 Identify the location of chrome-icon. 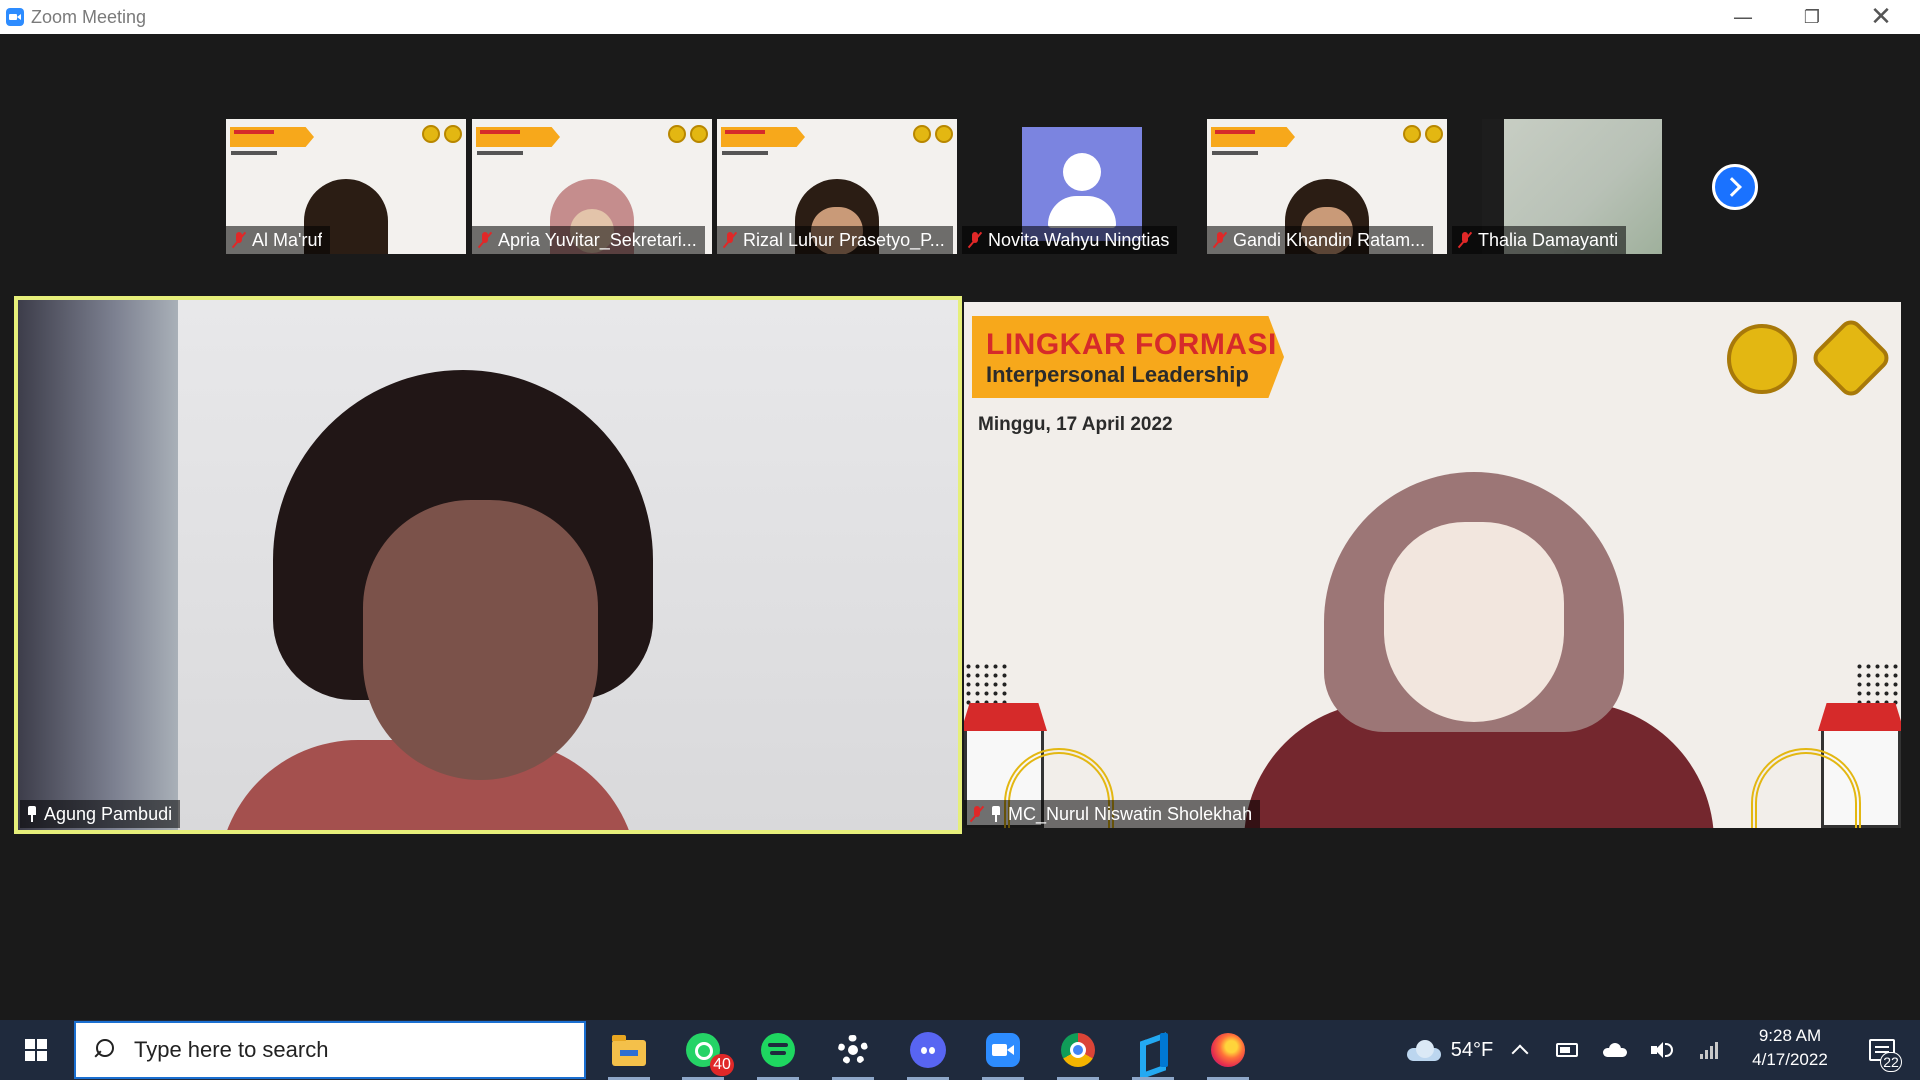
(1078, 1050).